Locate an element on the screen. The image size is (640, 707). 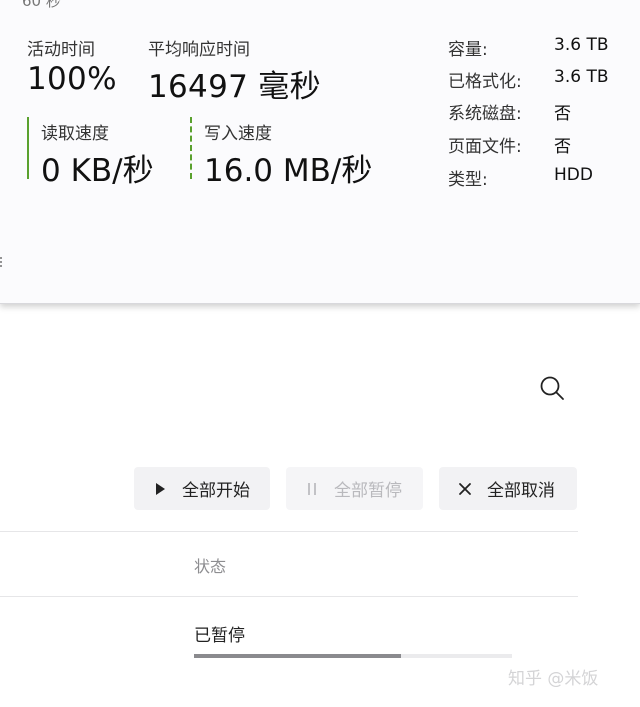
write-speed-label: 写入速度 is located at coordinates (238, 134).